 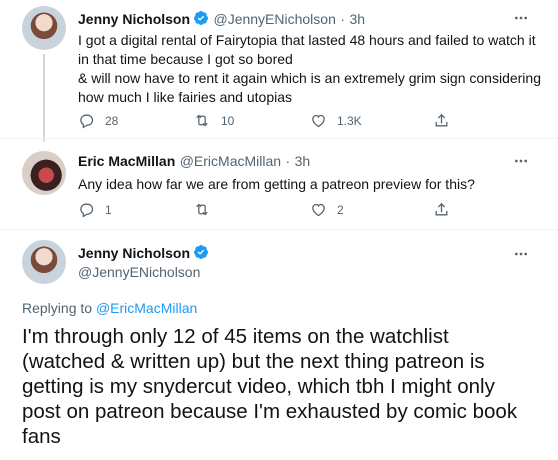 What do you see at coordinates (146, 308) in the screenshot?
I see `replying-to-handle-link: @EricMacMillan` at bounding box center [146, 308].